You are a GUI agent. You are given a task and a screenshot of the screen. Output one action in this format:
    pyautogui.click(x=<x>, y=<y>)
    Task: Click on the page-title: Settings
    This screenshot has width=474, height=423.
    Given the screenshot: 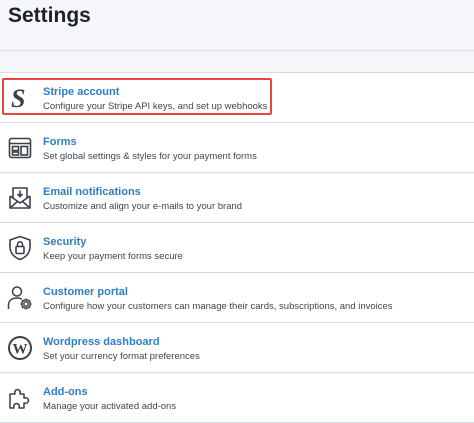 What is the action you would take?
    pyautogui.click(x=49, y=15)
    